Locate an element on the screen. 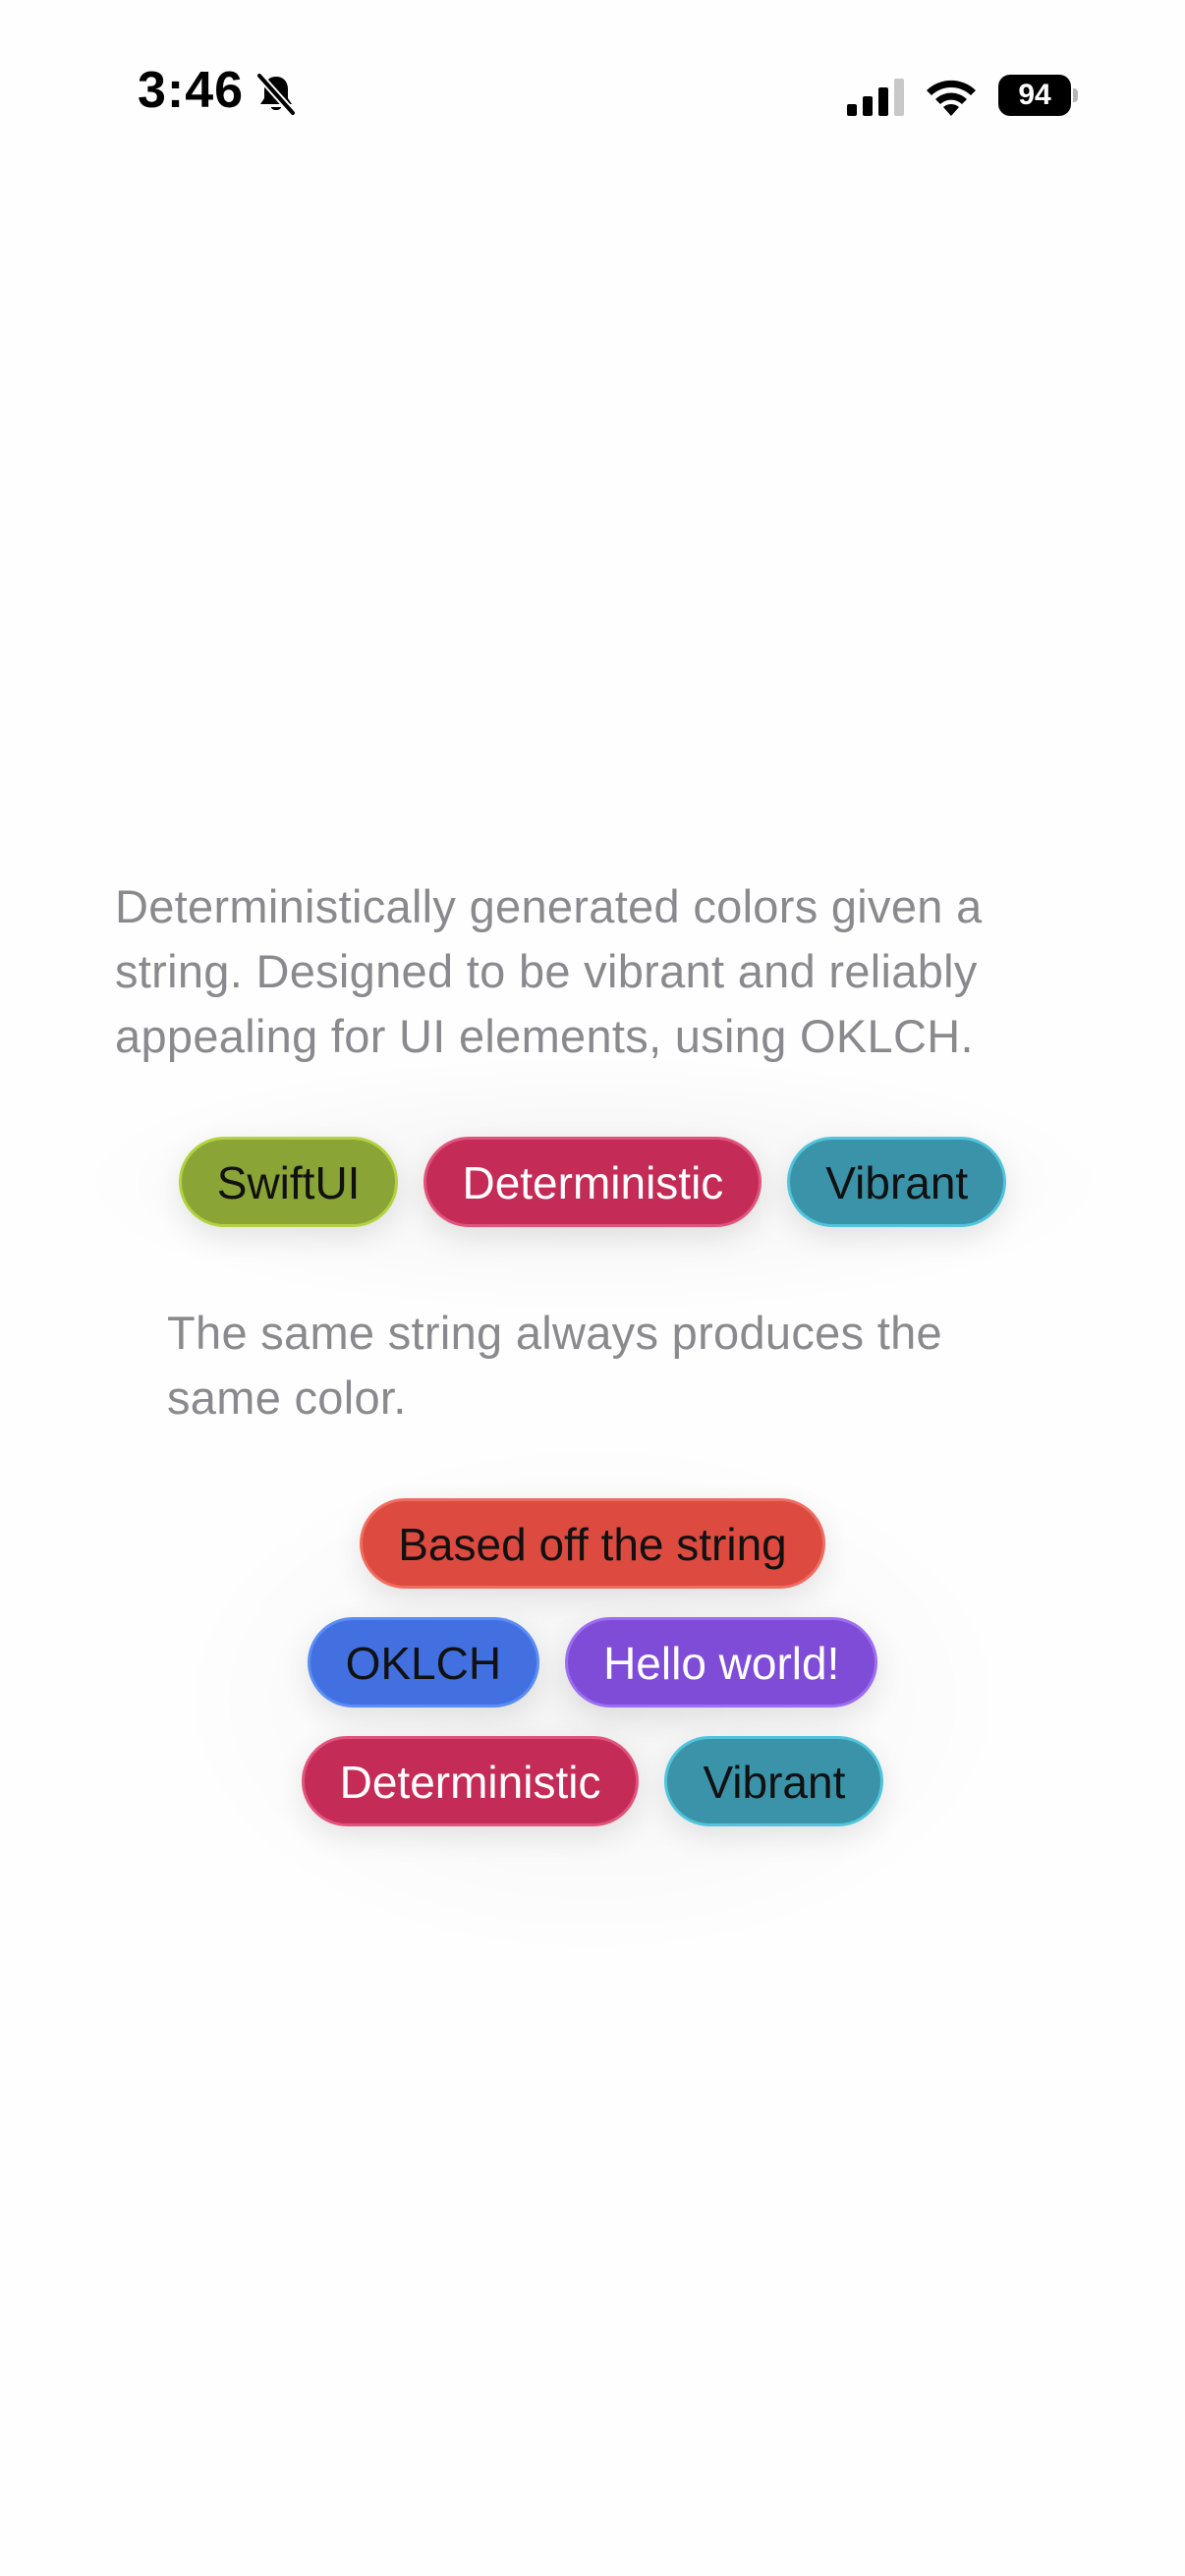 This screenshot has height=2576, width=1185. bell-off-icon is located at coordinates (276, 94).